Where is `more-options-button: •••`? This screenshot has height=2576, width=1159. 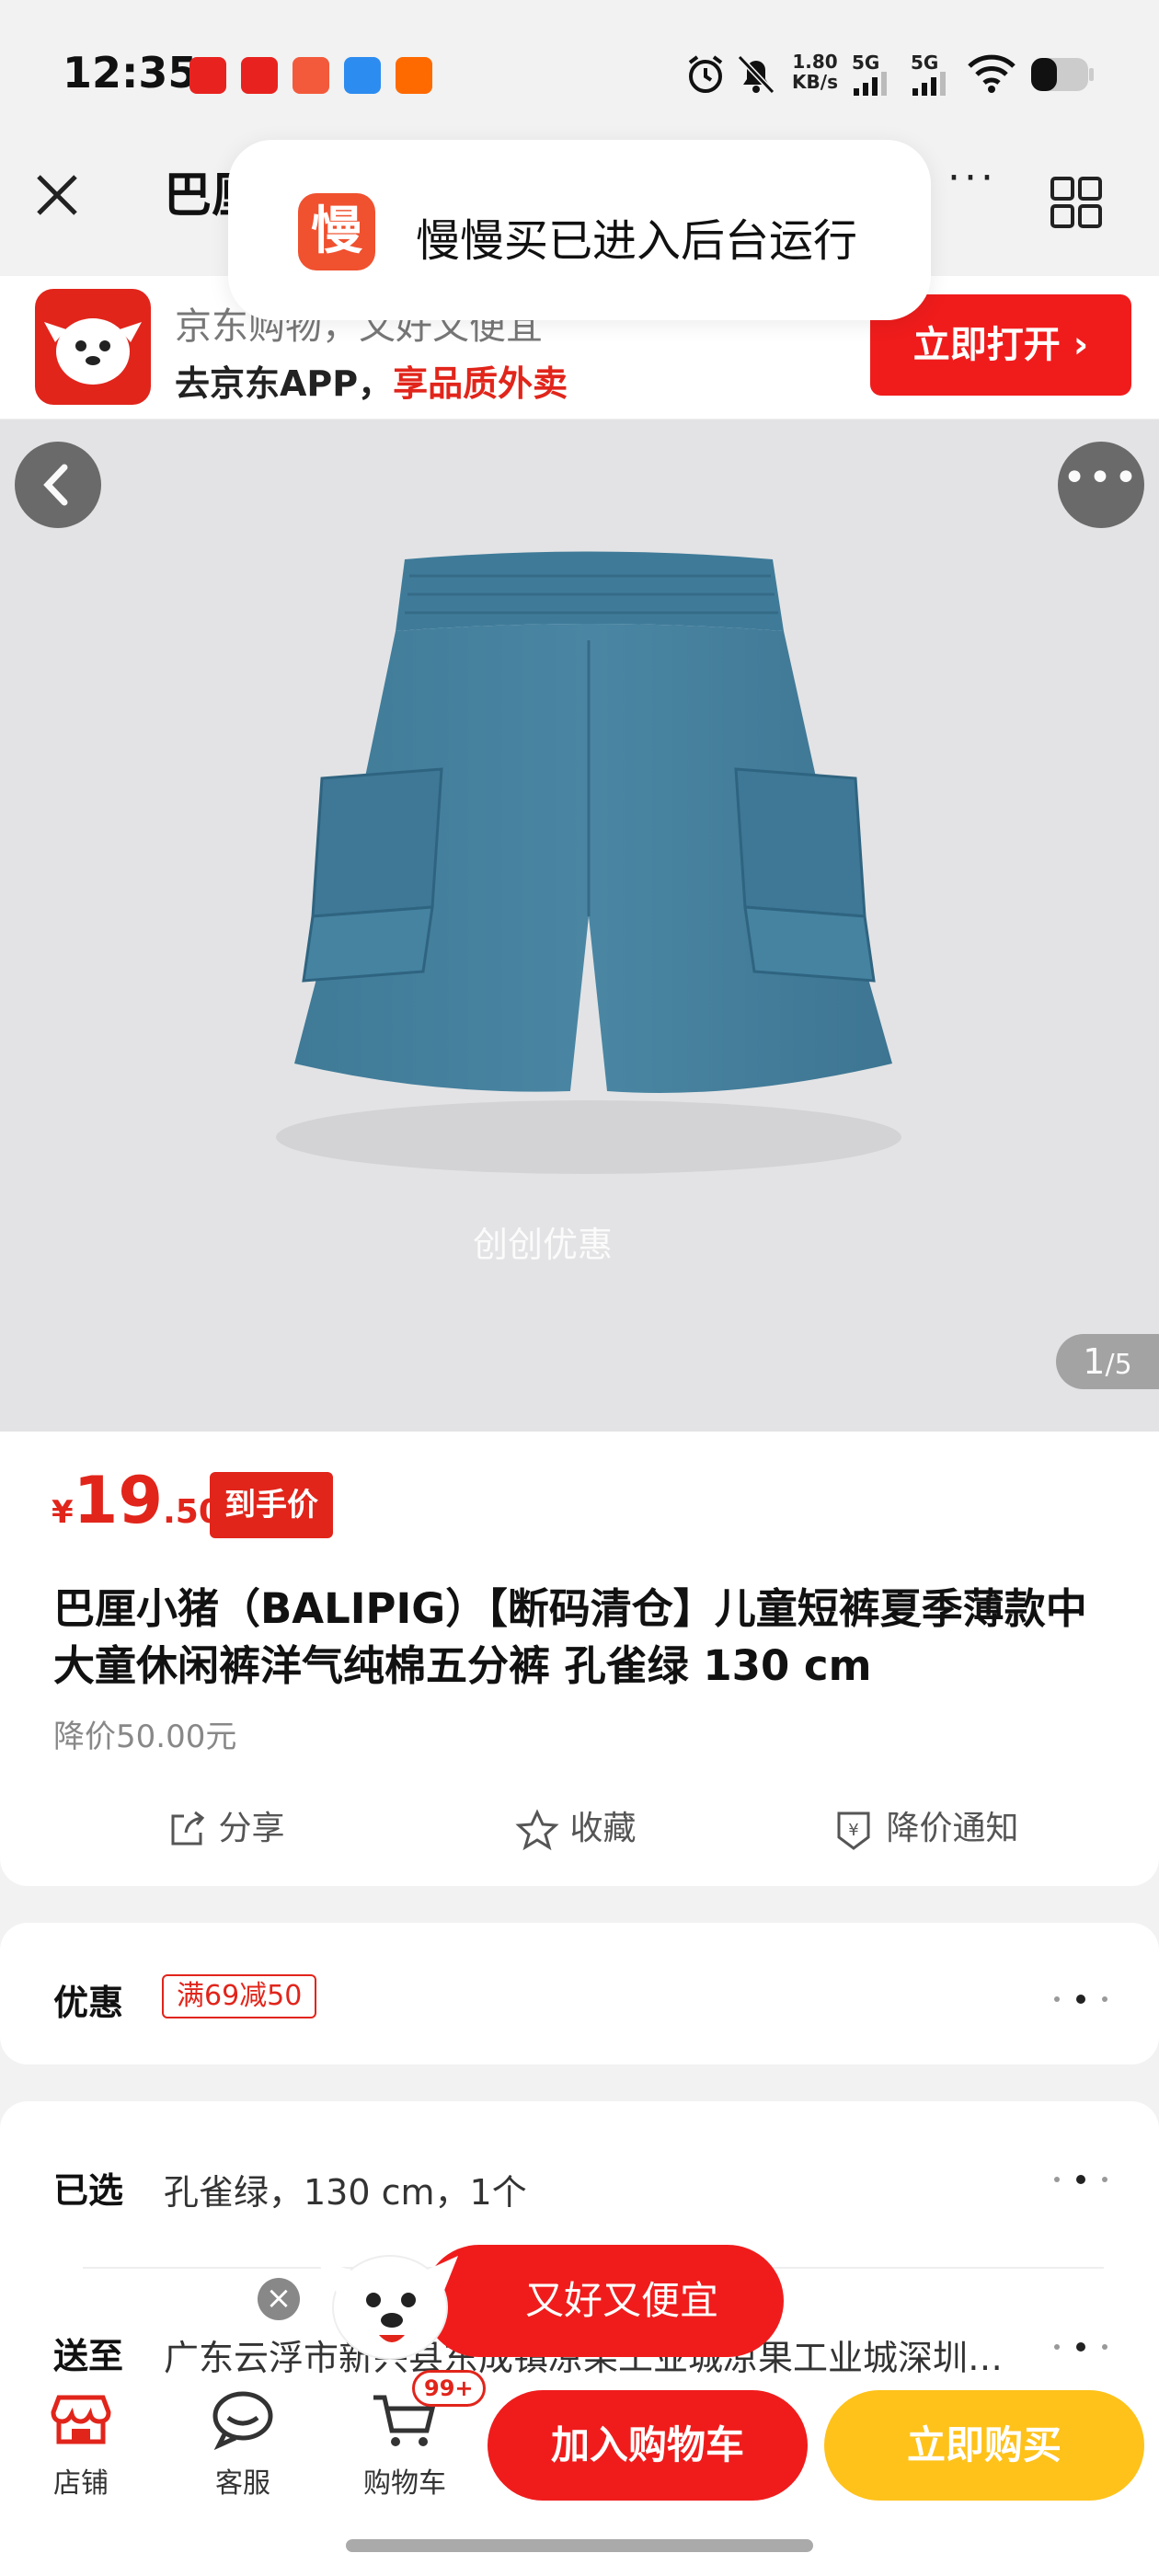
more-options-button: ••• is located at coordinates (1101, 485).